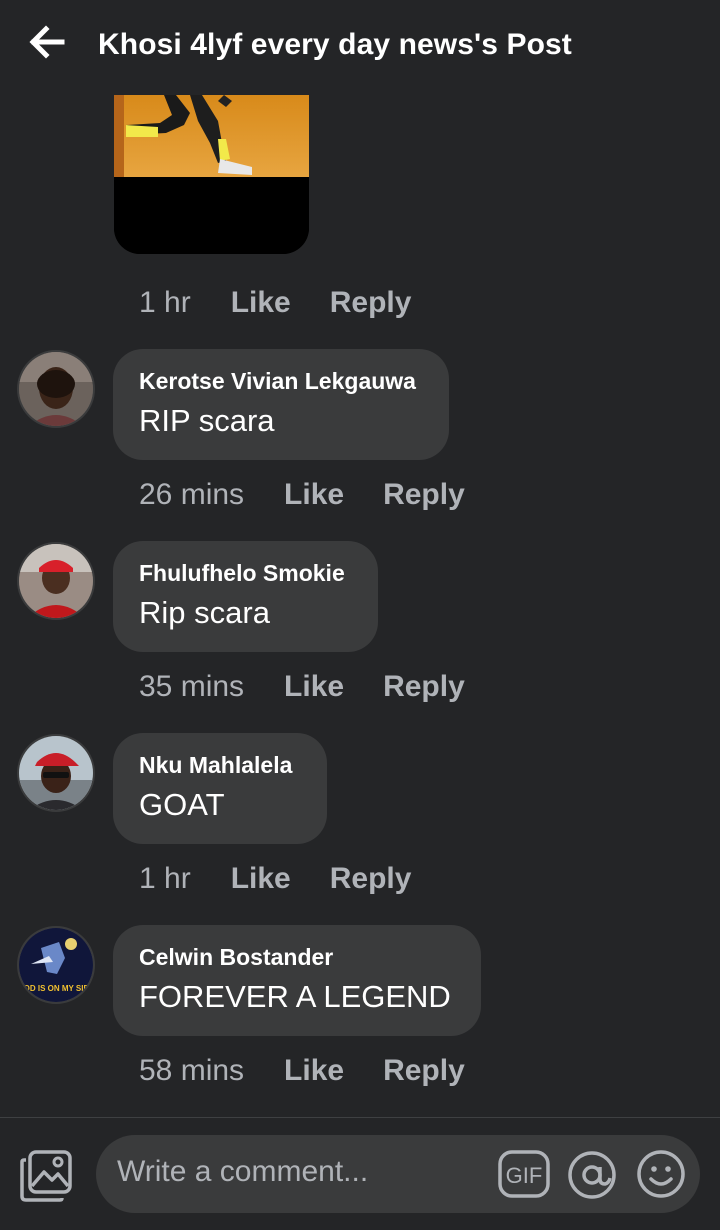 Image resolution: width=720 pixels, height=1230 pixels. I want to click on avatar-photo: GOD IS ON MY SIDE, so click(56, 965).